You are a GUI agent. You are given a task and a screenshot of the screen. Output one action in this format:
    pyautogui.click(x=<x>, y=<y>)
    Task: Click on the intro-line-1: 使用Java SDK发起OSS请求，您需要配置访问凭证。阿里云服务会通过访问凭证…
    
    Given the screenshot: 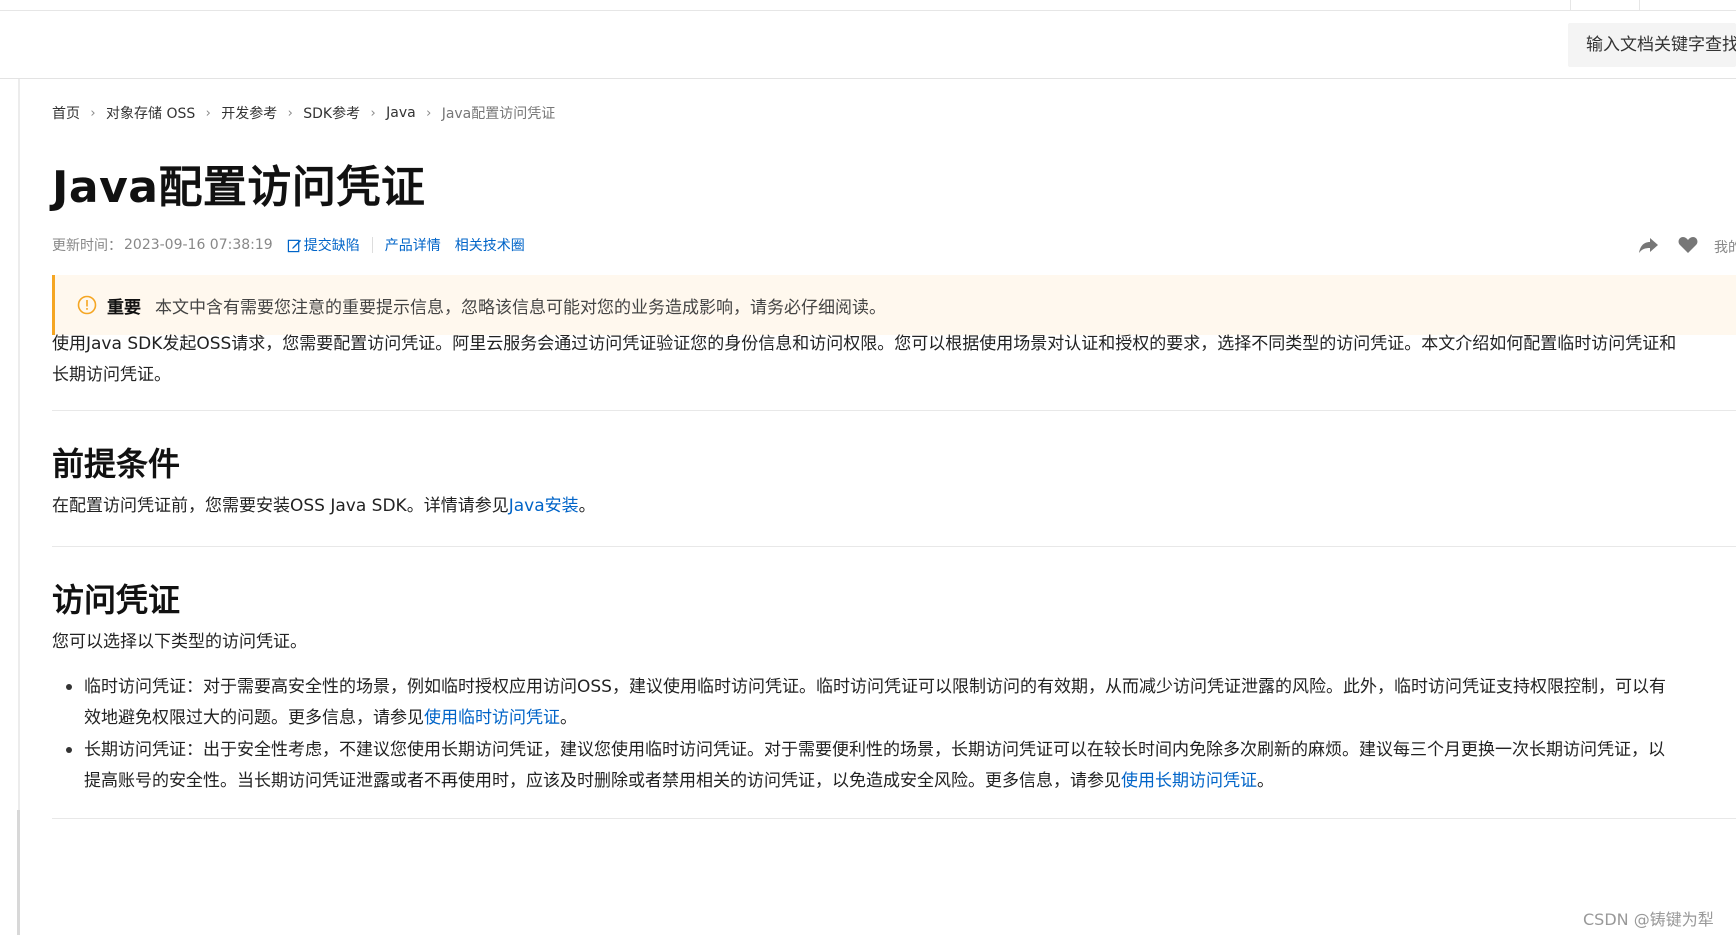 What is the action you would take?
    pyautogui.click(x=864, y=344)
    